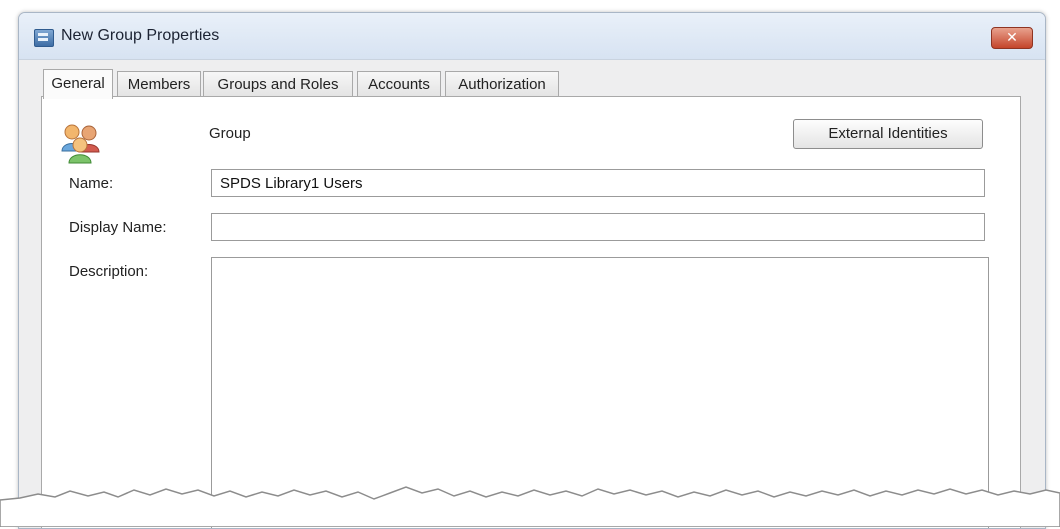 The height and width of the screenshot is (529, 1060). I want to click on window-icon, so click(44, 38).